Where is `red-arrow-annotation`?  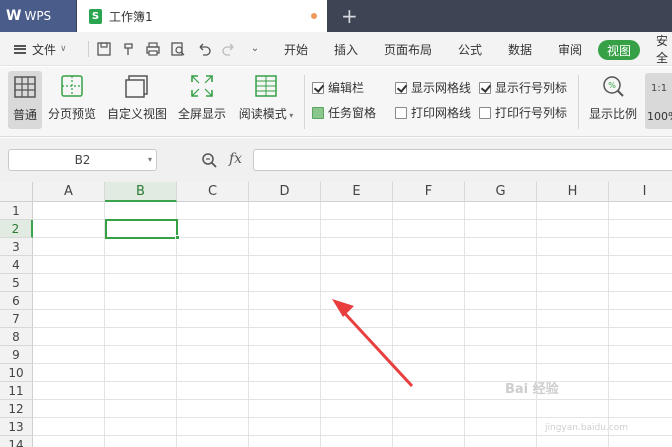
red-arrow-annotation is located at coordinates (373, 343).